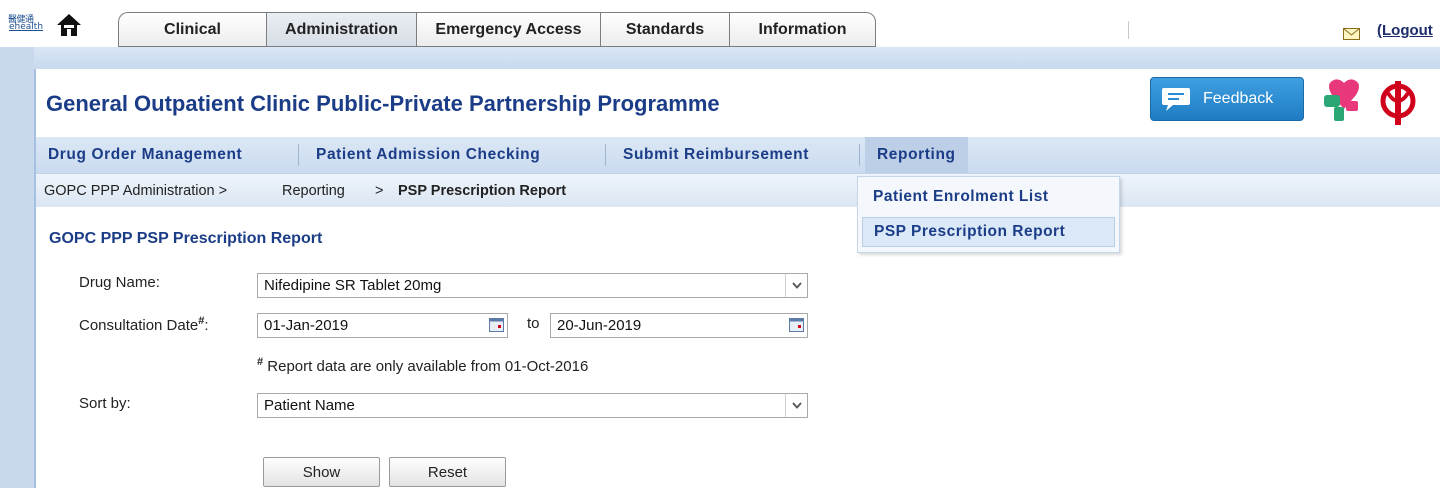 Image resolution: width=1440 pixels, height=488 pixels. I want to click on subnav-reporting: Reporting, so click(916, 155).